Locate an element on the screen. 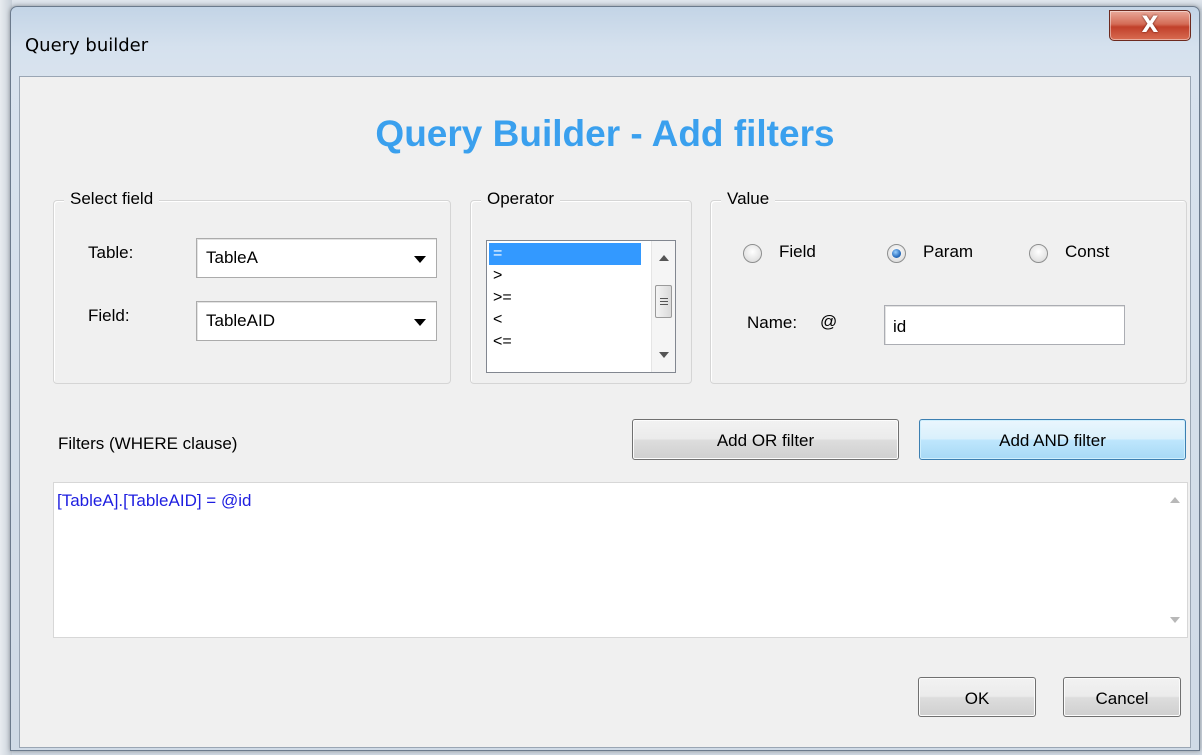  param-radio is located at coordinates (896, 253).